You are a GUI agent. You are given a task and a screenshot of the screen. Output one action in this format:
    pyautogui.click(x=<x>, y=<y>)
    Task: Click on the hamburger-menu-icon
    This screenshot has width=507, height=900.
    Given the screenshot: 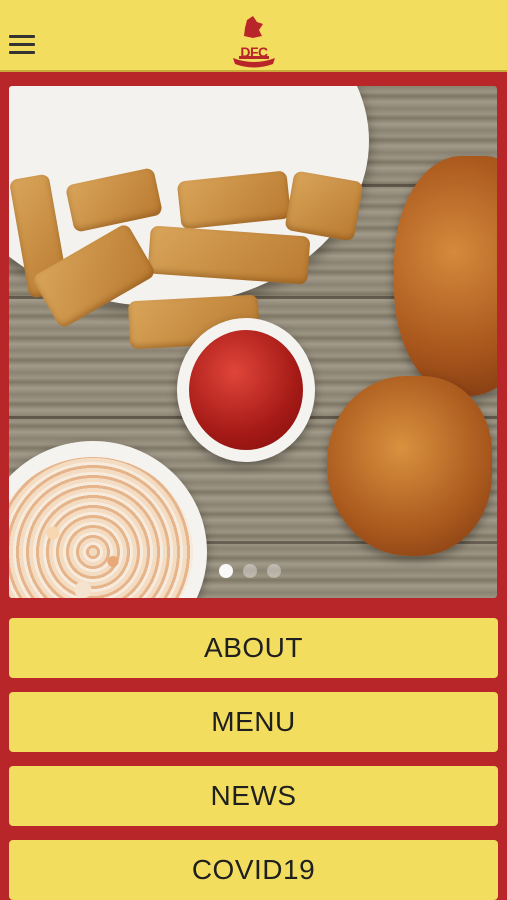 What is the action you would take?
    pyautogui.click(x=22, y=45)
    